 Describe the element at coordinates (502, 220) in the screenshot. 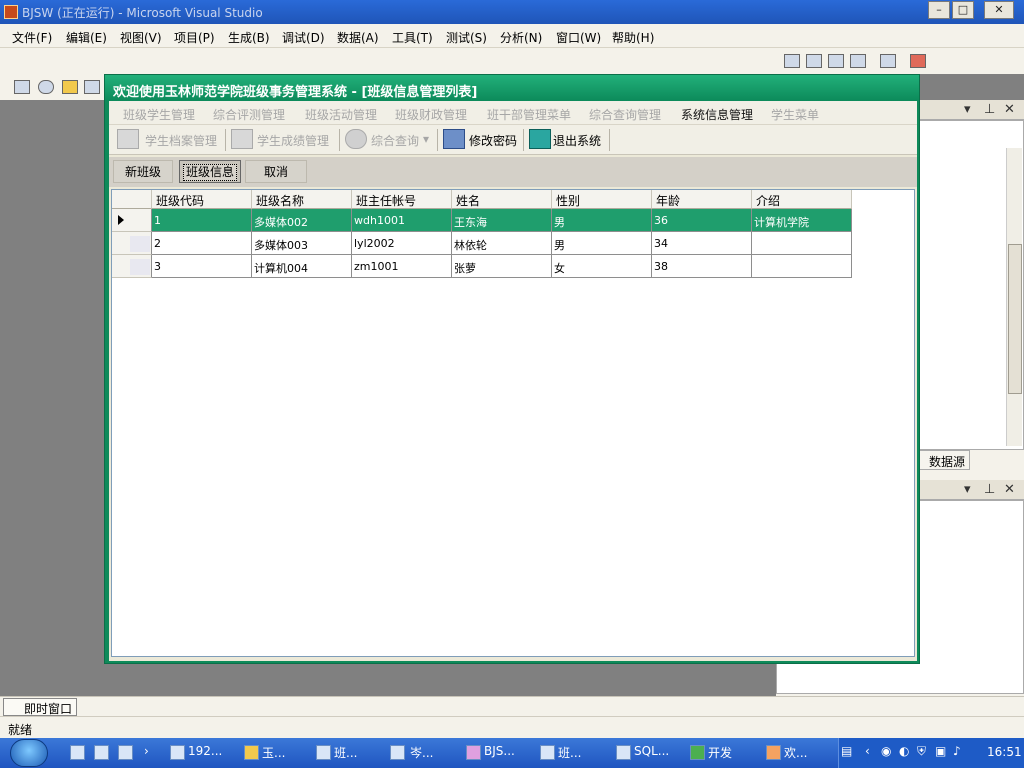

I see `cell-name: 王东海` at that location.